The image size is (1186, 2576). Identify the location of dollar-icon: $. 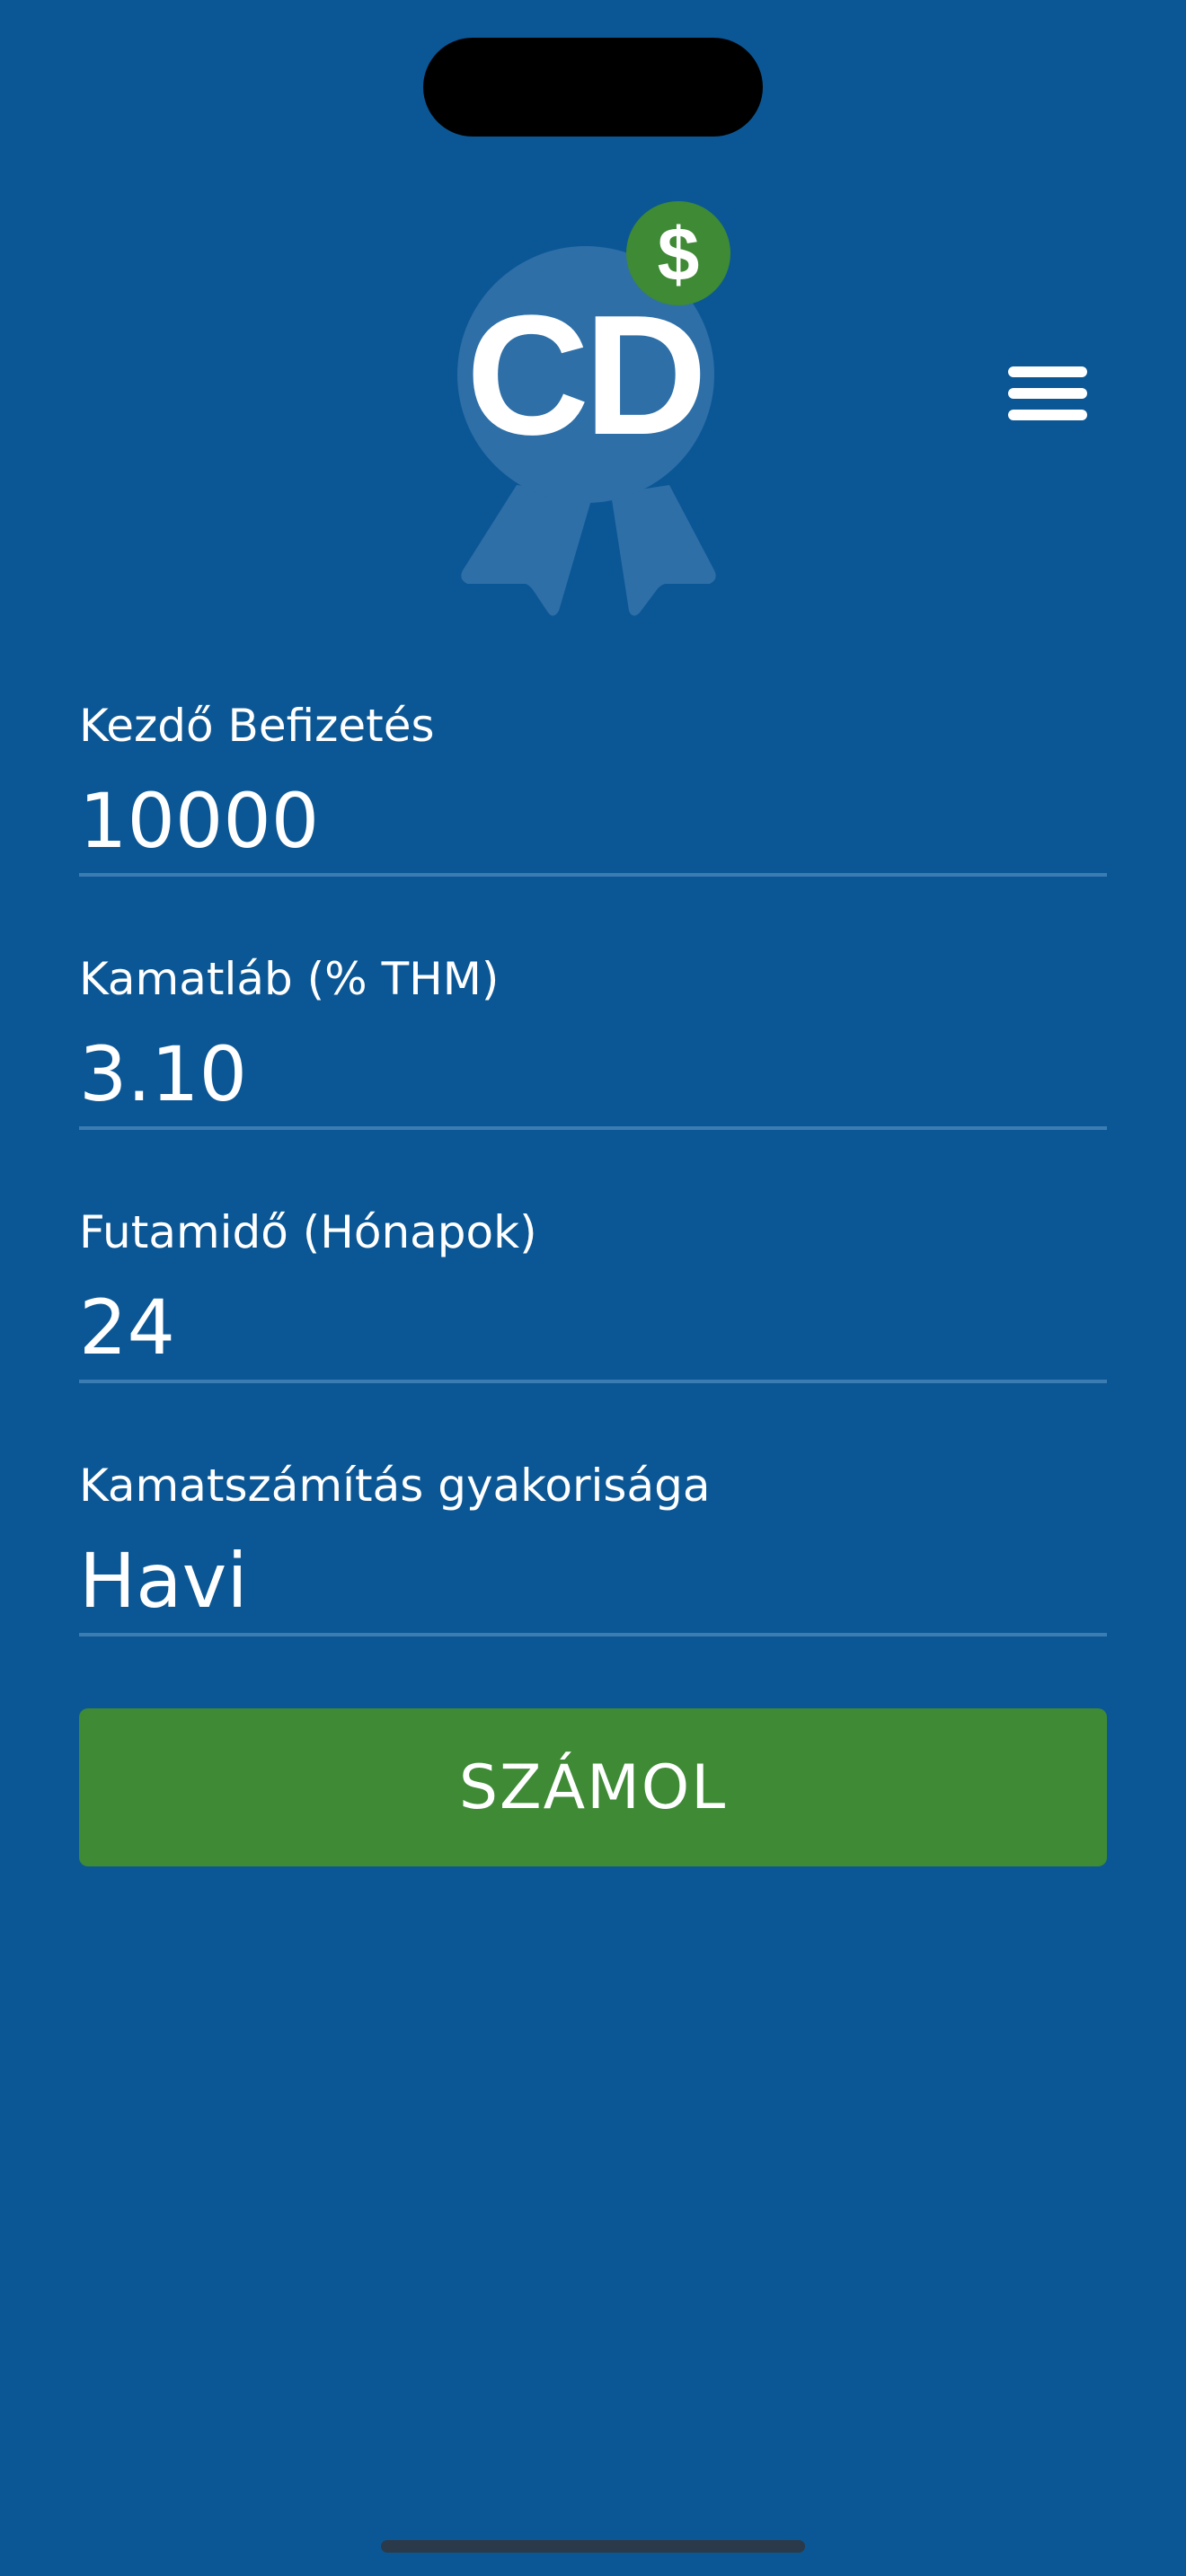
(679, 254).